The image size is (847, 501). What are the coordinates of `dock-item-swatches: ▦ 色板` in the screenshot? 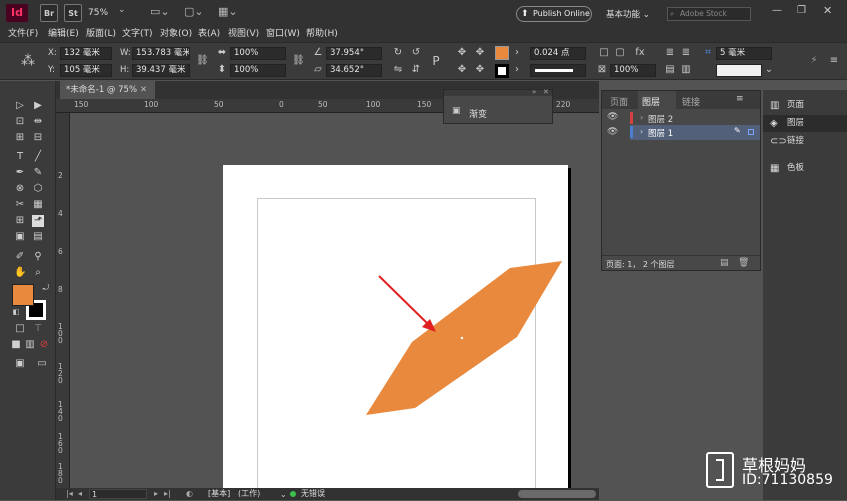 It's located at (805, 168).